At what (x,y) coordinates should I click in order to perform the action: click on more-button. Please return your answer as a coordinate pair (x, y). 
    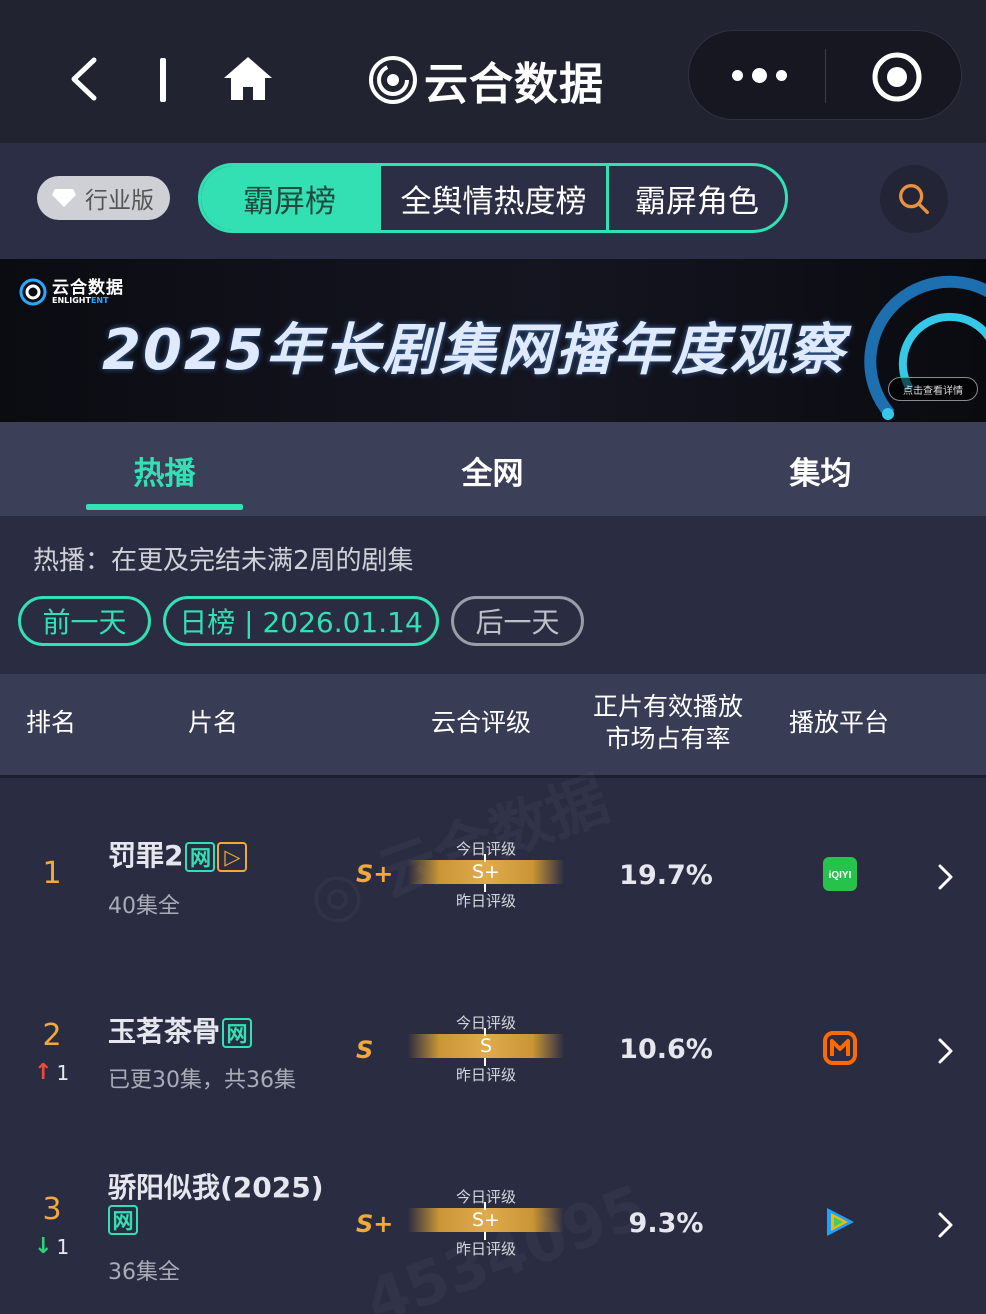
    Looking at the image, I should click on (759, 75).